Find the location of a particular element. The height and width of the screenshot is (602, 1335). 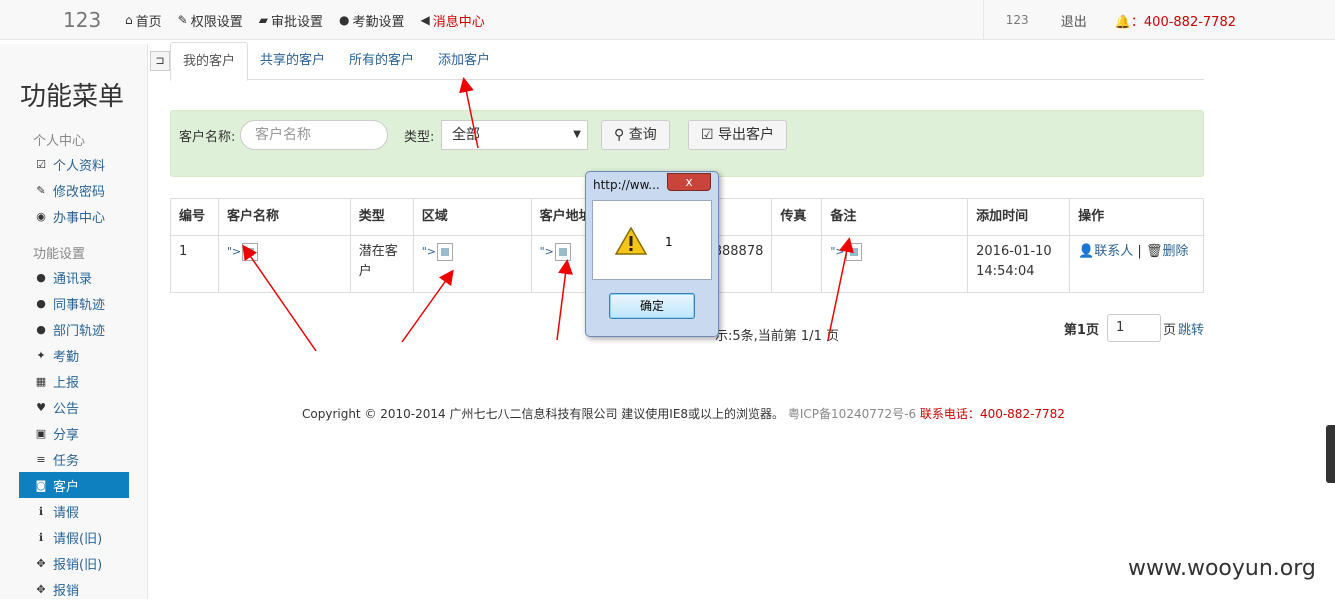

username: 123 is located at coordinates (1017, 20).